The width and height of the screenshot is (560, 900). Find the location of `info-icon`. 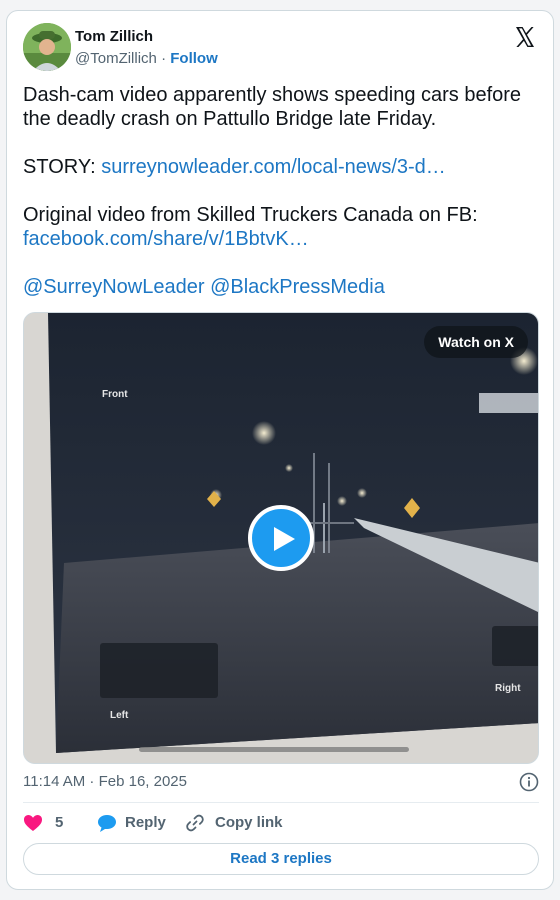

info-icon is located at coordinates (529, 782).